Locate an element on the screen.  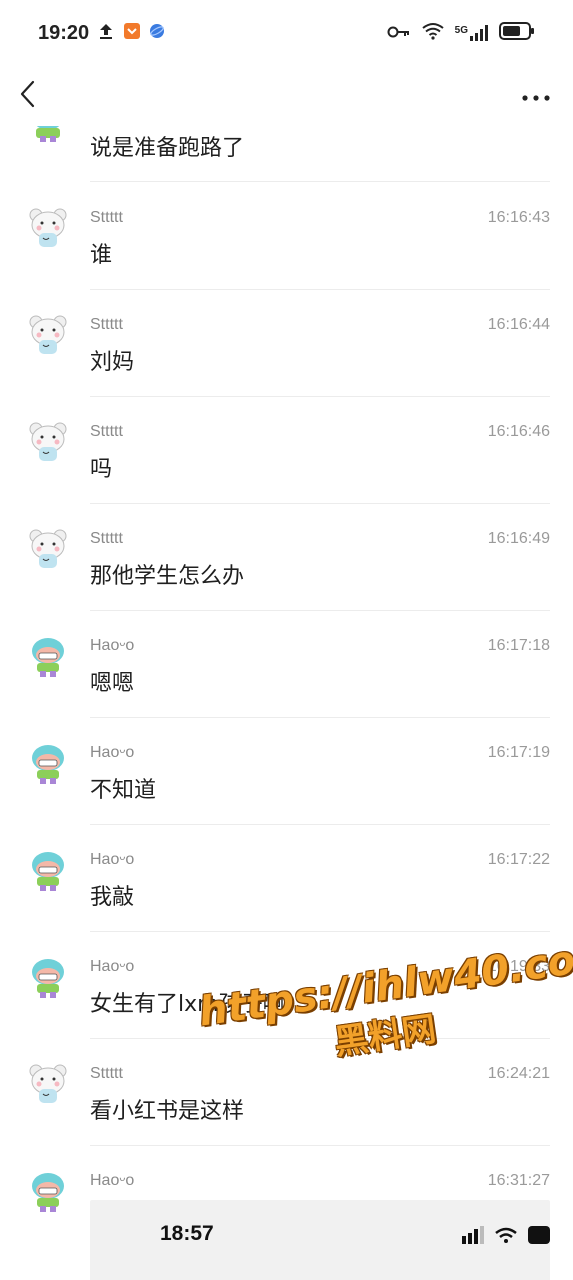
image-message: 18:57 is located at coordinates (320, 1240).